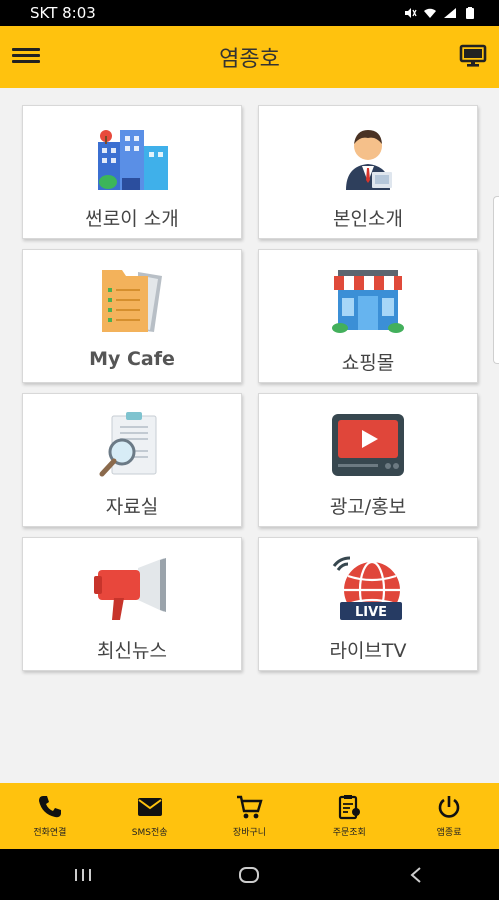  I want to click on document-search-icon, so click(128, 444).